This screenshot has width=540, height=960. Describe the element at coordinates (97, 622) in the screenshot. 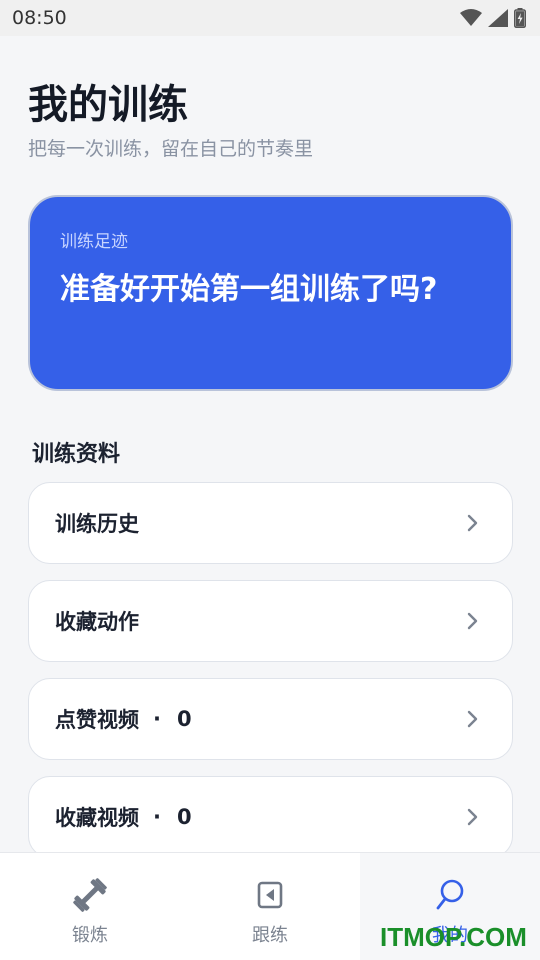

I see `list-item-label: 收藏动作` at that location.